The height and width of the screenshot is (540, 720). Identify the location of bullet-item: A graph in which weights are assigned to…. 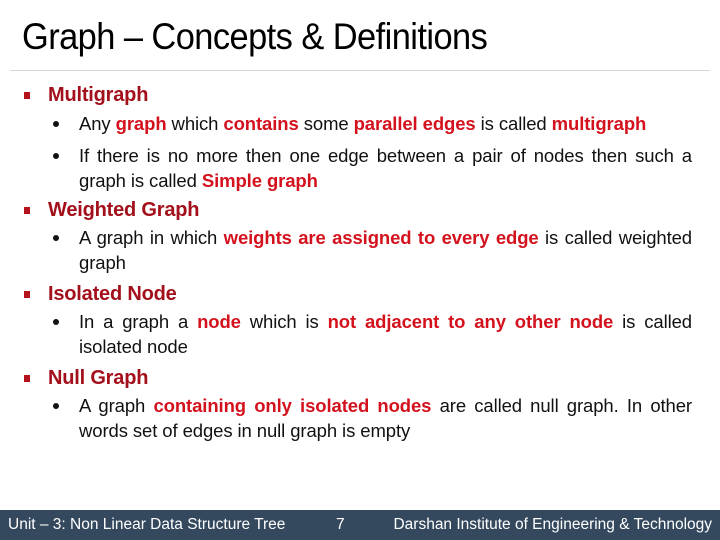
(360, 250).